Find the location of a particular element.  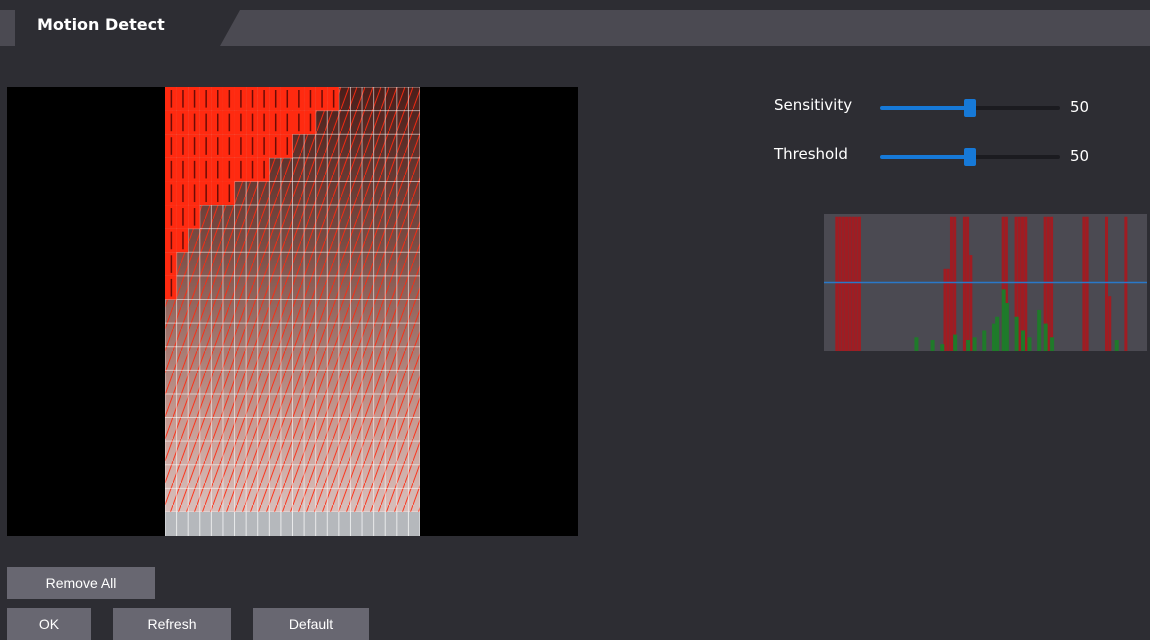

tab-label: Motion Detect is located at coordinates (101, 24).